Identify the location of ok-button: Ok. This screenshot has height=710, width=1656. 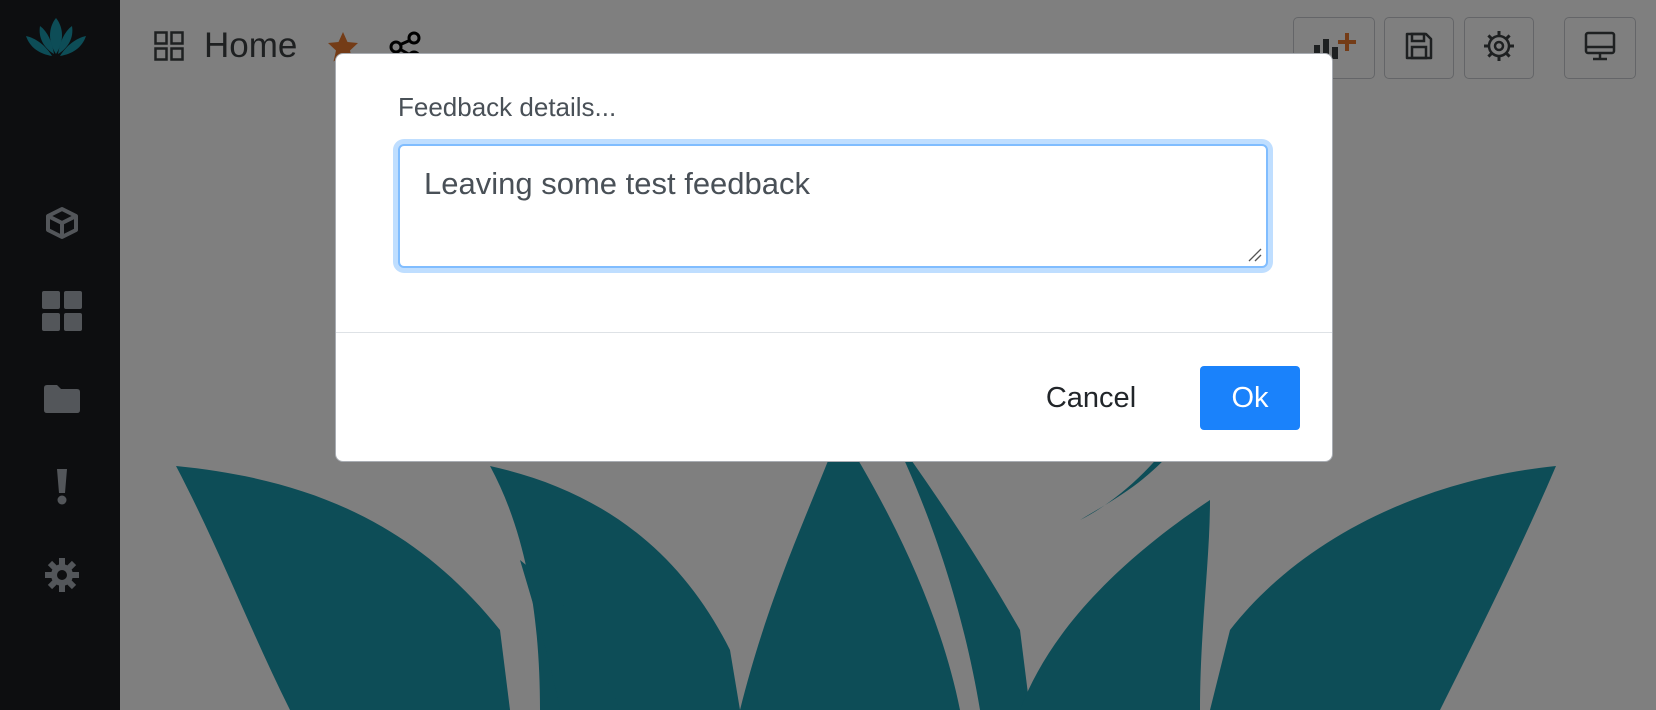
(1250, 398).